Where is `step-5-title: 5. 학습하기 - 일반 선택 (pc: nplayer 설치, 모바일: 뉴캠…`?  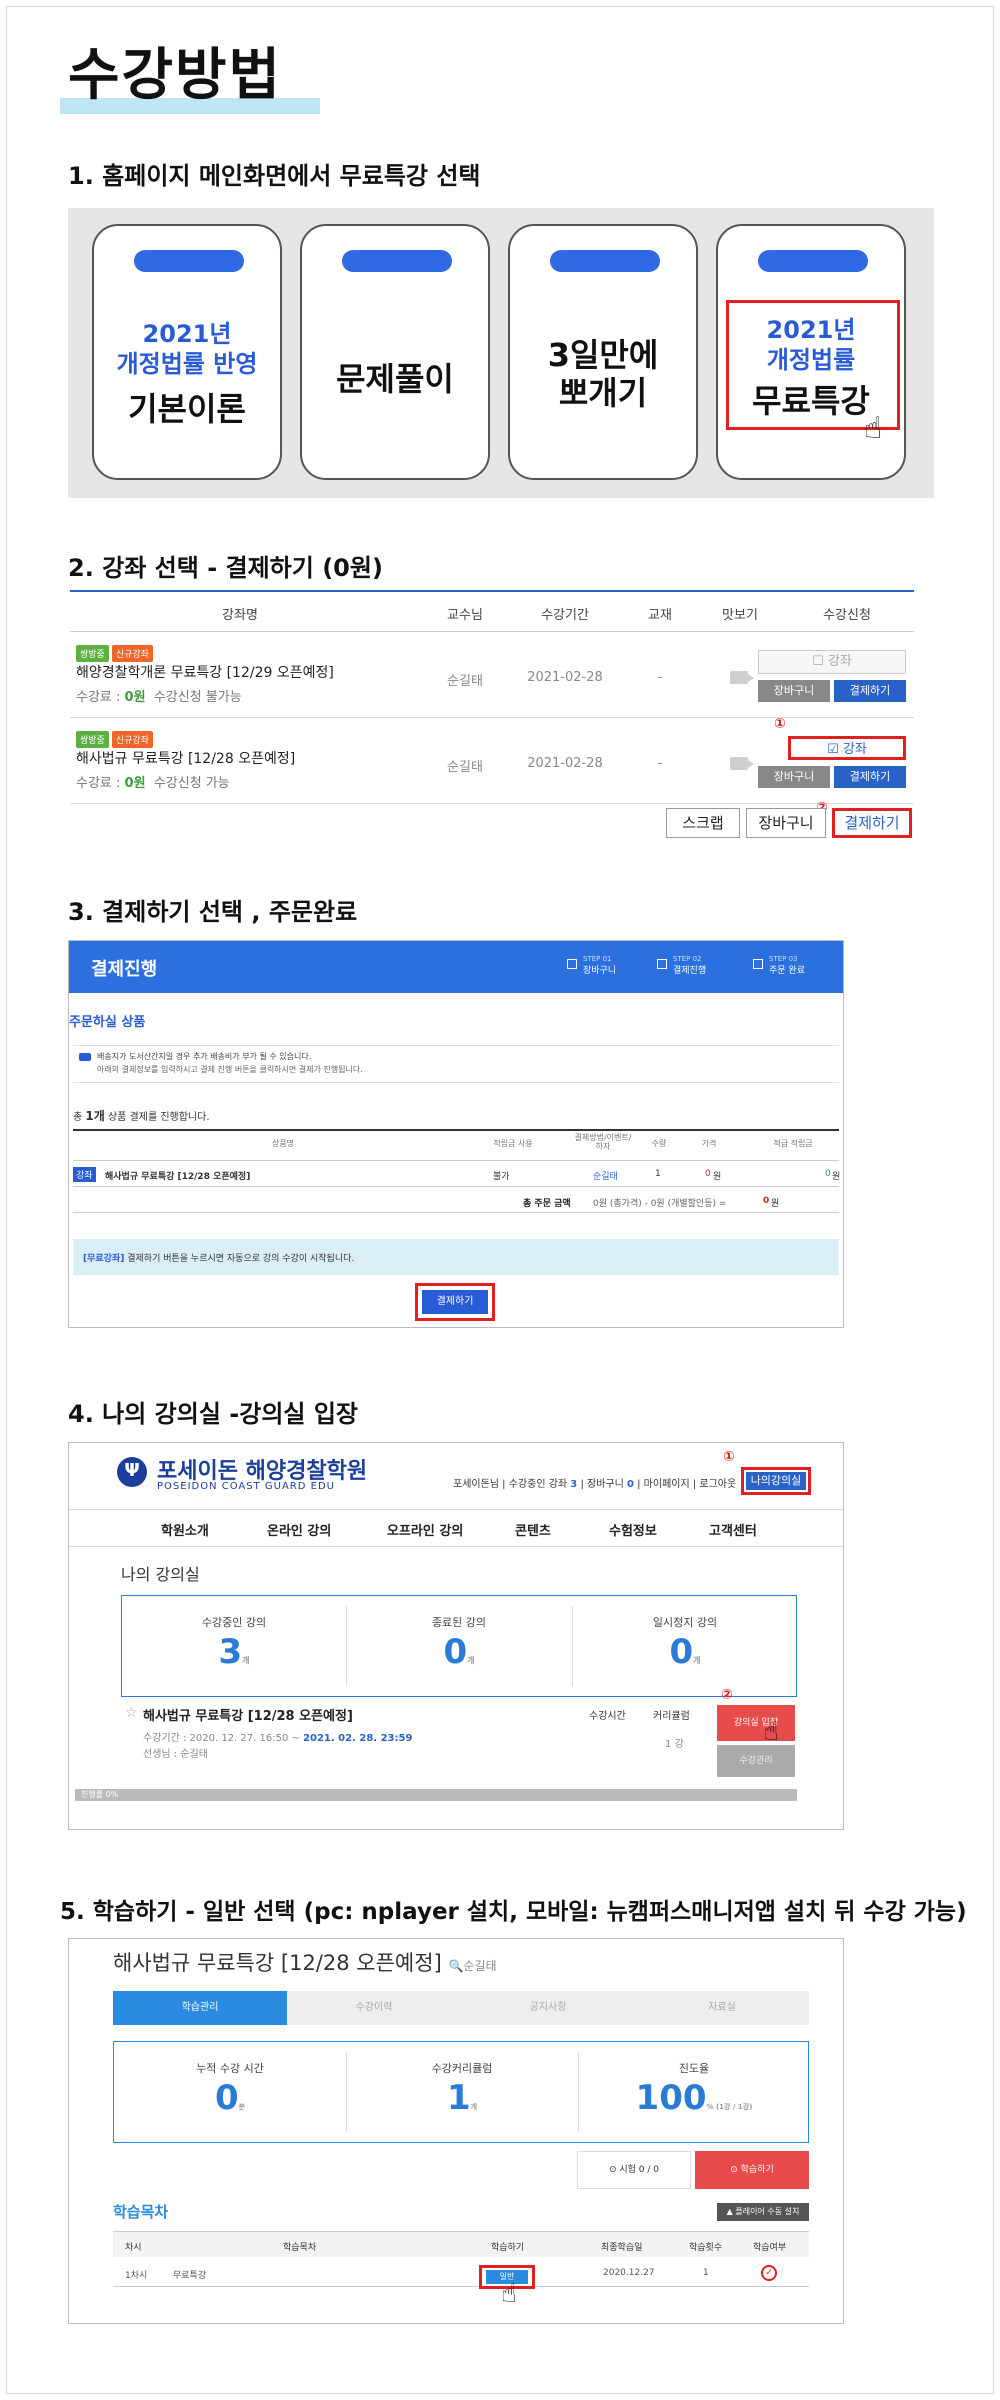 step-5-title: 5. 학습하기 - 일반 선택 (pc: nplayer 설치, 모바일: 뉴캠… is located at coordinates (513, 1912).